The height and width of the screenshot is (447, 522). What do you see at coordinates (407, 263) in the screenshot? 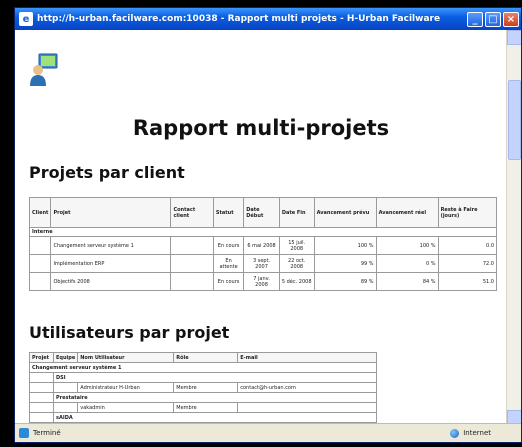
I see `actual-progress: 0 %` at bounding box center [407, 263].